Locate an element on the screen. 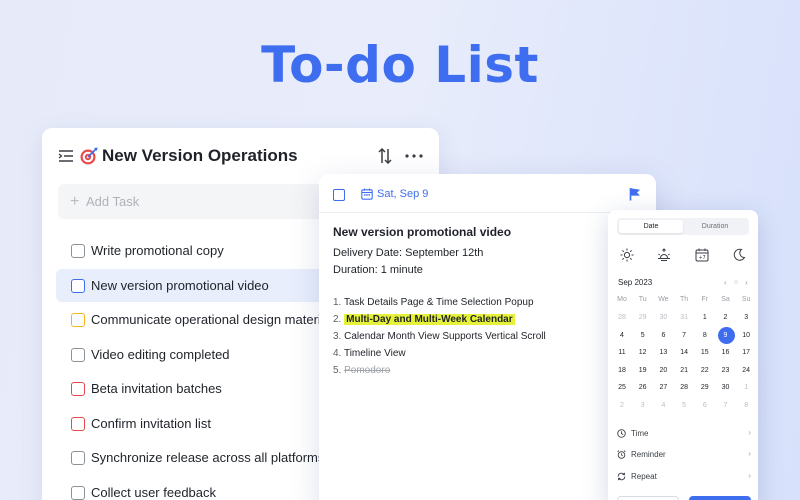 The width and height of the screenshot is (800, 500). task-label: Collect user feedback is located at coordinates (154, 492).